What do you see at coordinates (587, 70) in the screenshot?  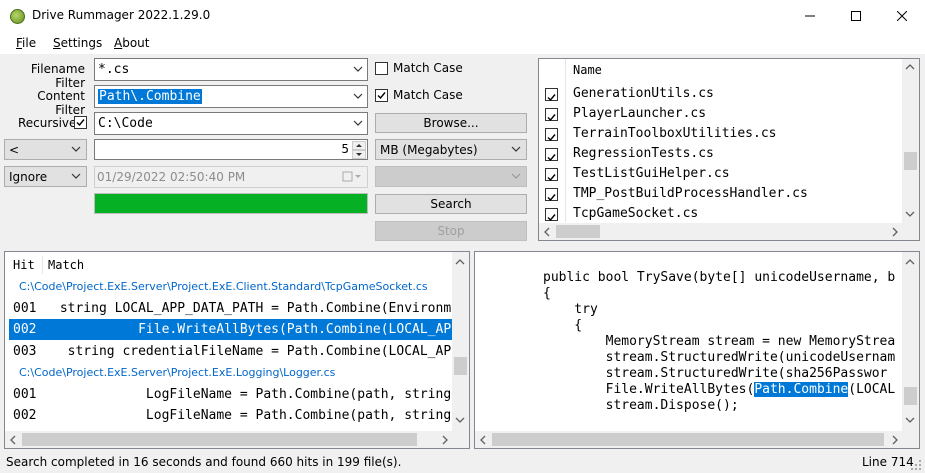 I see `file-list-header-name: Name` at bounding box center [587, 70].